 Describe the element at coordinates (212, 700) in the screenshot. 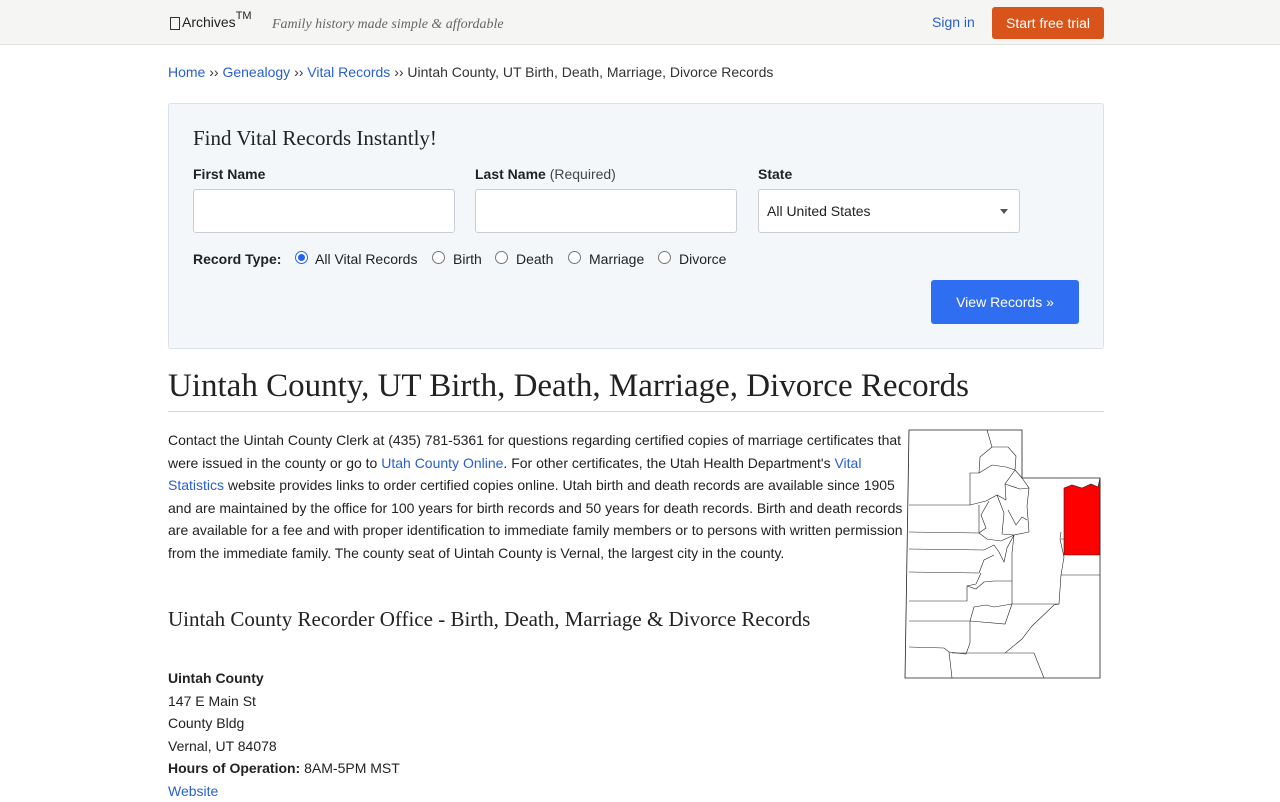

I see `office-address-line-1: 147 E Main St` at that location.